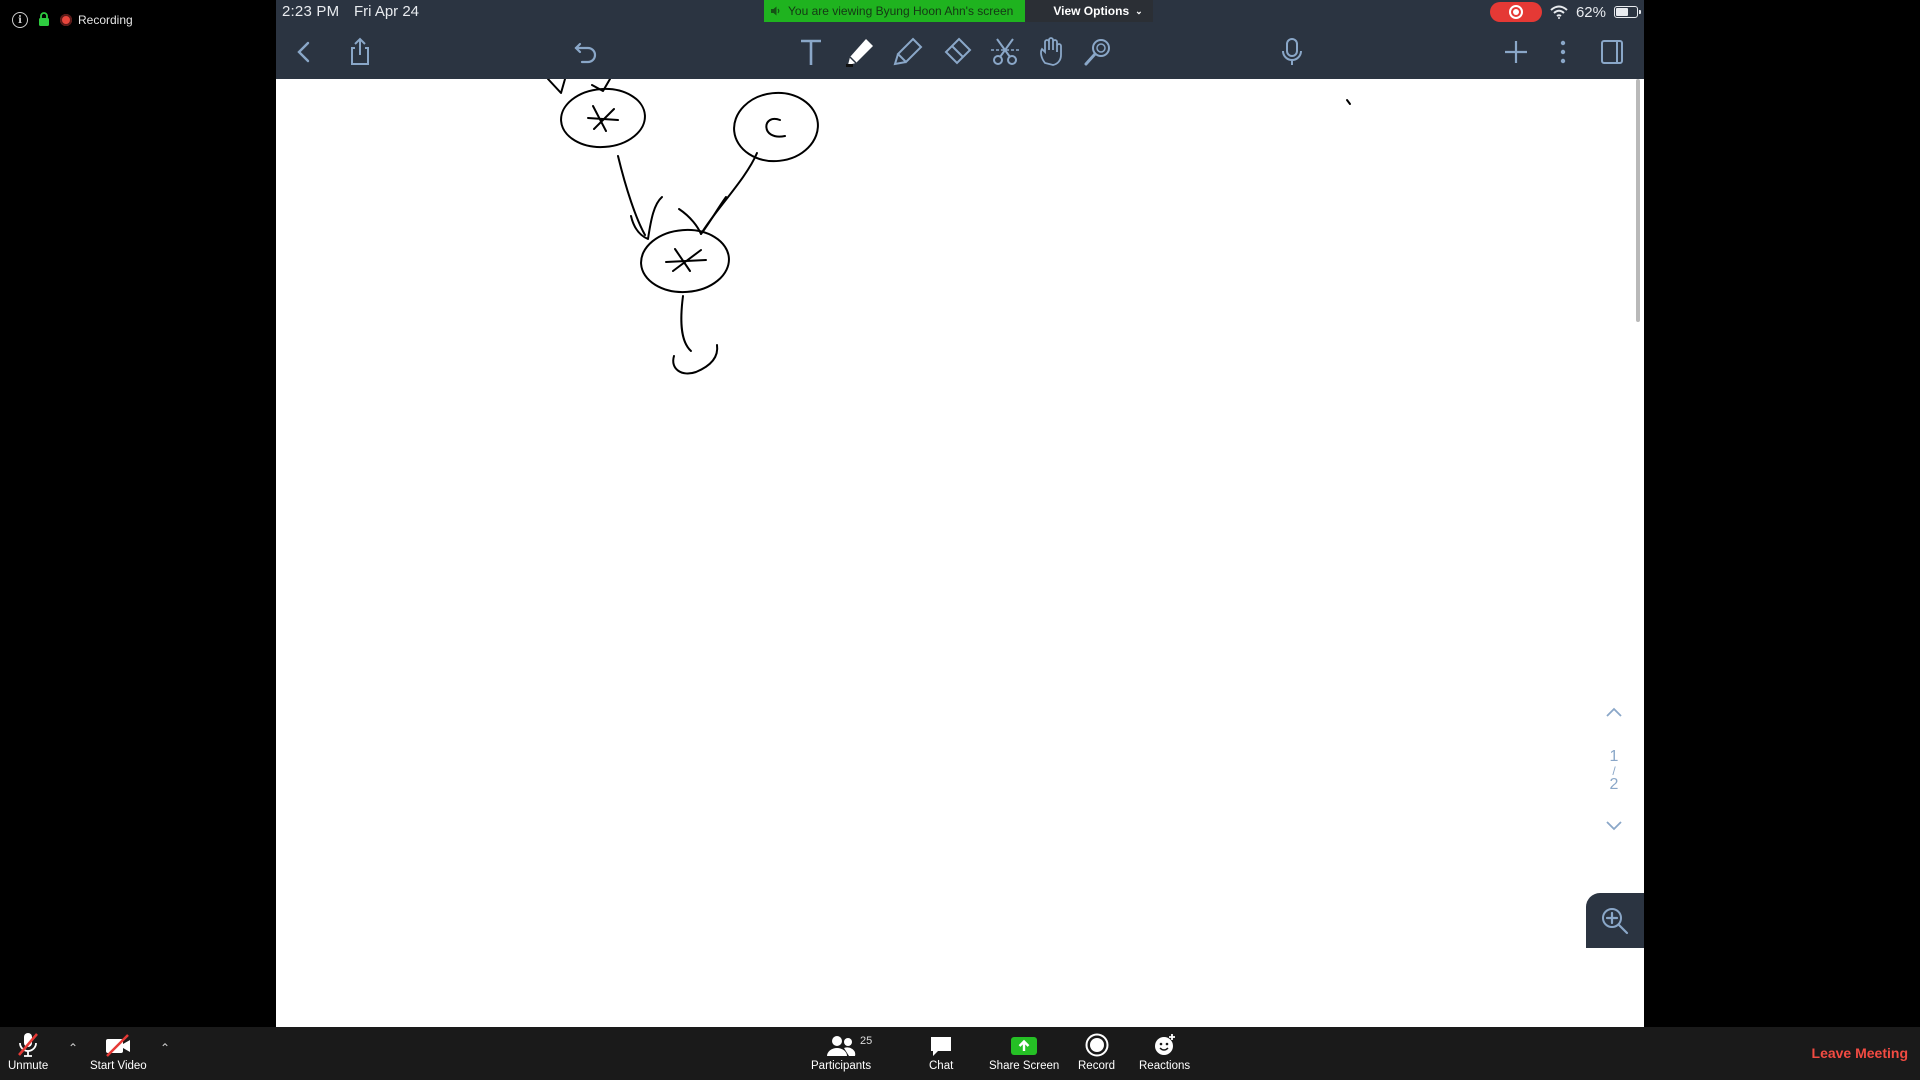 Image resolution: width=1920 pixels, height=1080 pixels. What do you see at coordinates (44, 20) in the screenshot?
I see `lock-icon` at bounding box center [44, 20].